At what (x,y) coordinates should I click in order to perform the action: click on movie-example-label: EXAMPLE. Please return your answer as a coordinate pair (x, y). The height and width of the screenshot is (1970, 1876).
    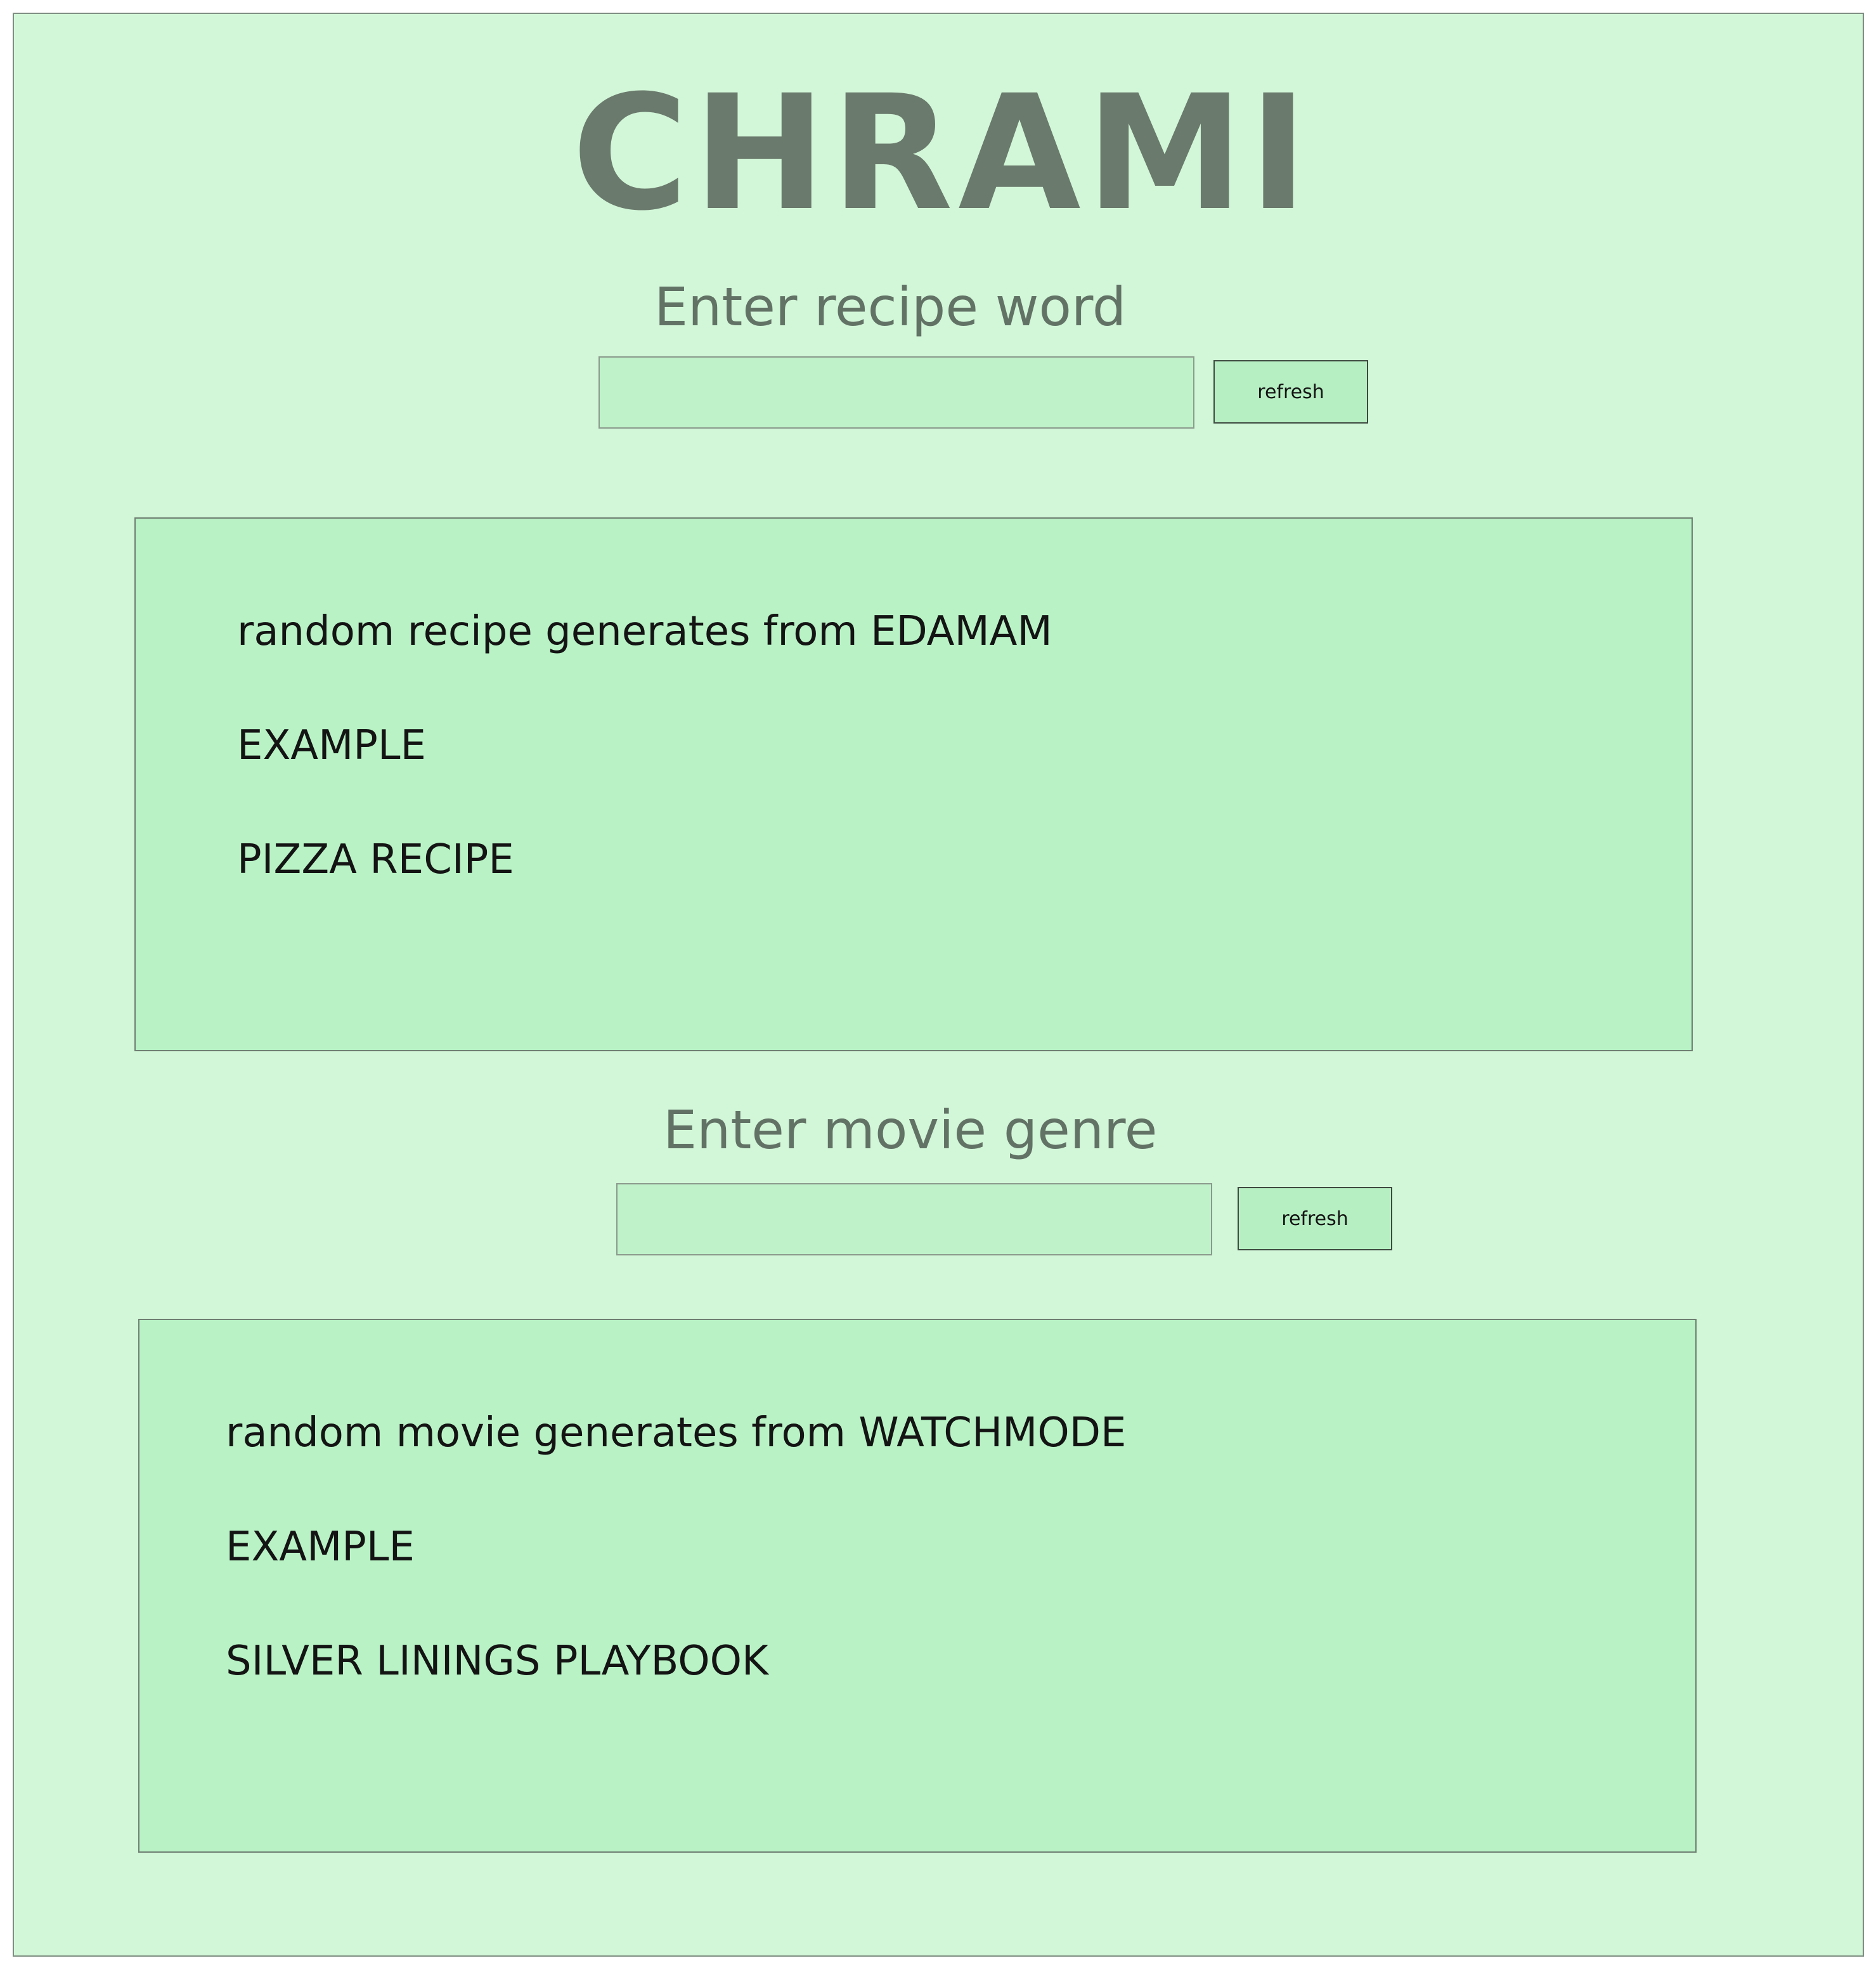
    Looking at the image, I should click on (320, 1547).